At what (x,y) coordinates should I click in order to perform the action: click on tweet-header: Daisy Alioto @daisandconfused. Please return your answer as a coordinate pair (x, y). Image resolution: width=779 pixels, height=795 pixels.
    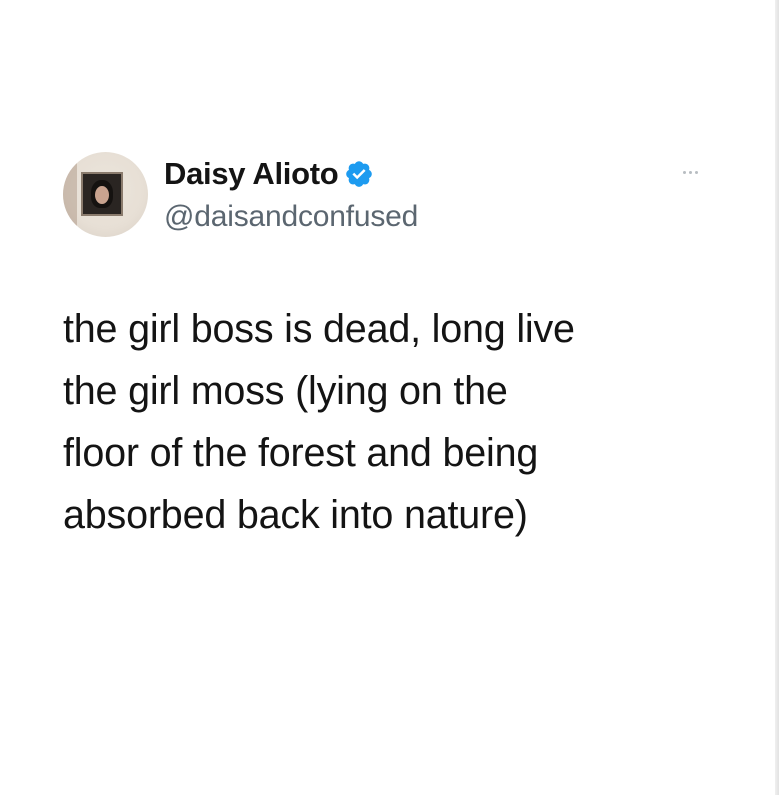
    Looking at the image, I should click on (388, 197).